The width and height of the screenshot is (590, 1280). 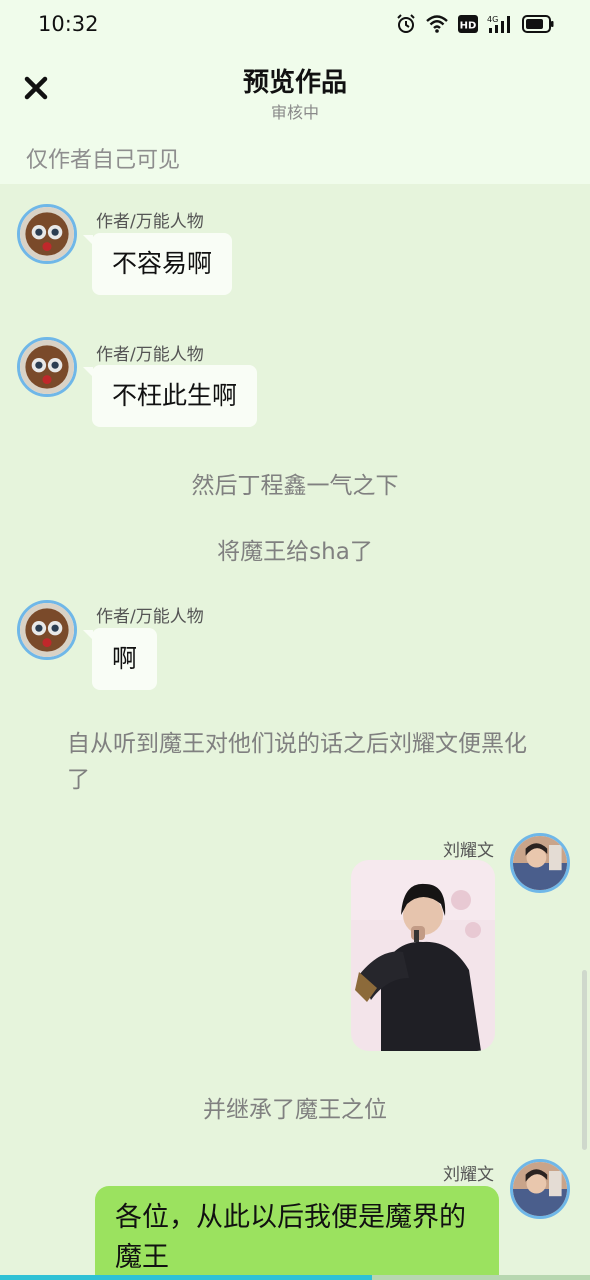 I want to click on narration-text: 自从听到魔王对他们说的话之后刘耀文便黑化了, so click(x=297, y=762).